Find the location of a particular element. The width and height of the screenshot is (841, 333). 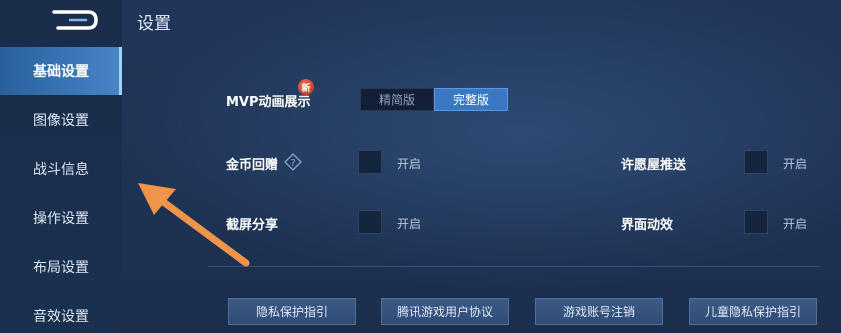

coin-gift-label: 金币回赠 is located at coordinates (252, 165).